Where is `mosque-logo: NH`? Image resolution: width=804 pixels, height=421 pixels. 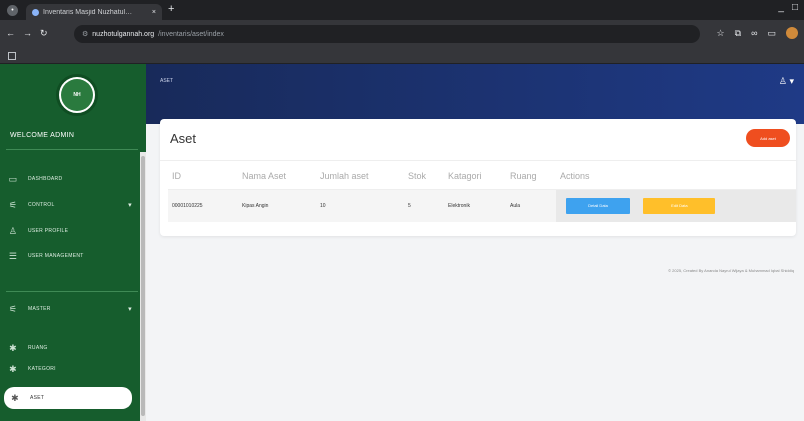
mosque-logo: NH is located at coordinates (77, 95).